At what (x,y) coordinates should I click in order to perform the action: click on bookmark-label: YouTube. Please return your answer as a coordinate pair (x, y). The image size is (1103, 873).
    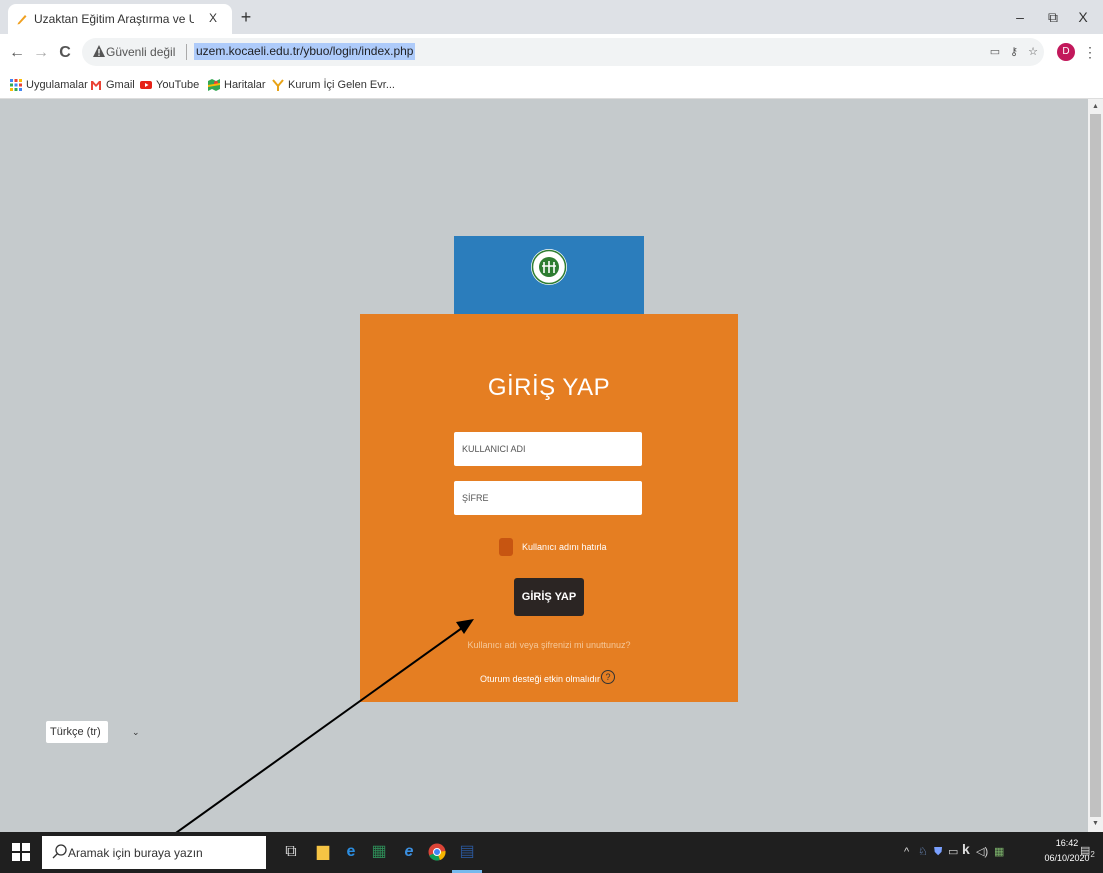
    Looking at the image, I should click on (178, 85).